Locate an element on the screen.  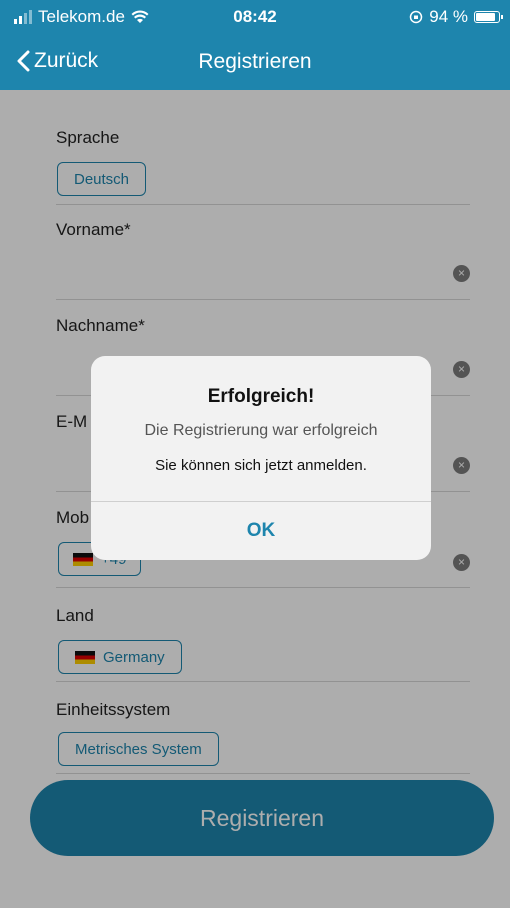
nav-bar: Zurück Registrieren is located at coordinates (255, 62).